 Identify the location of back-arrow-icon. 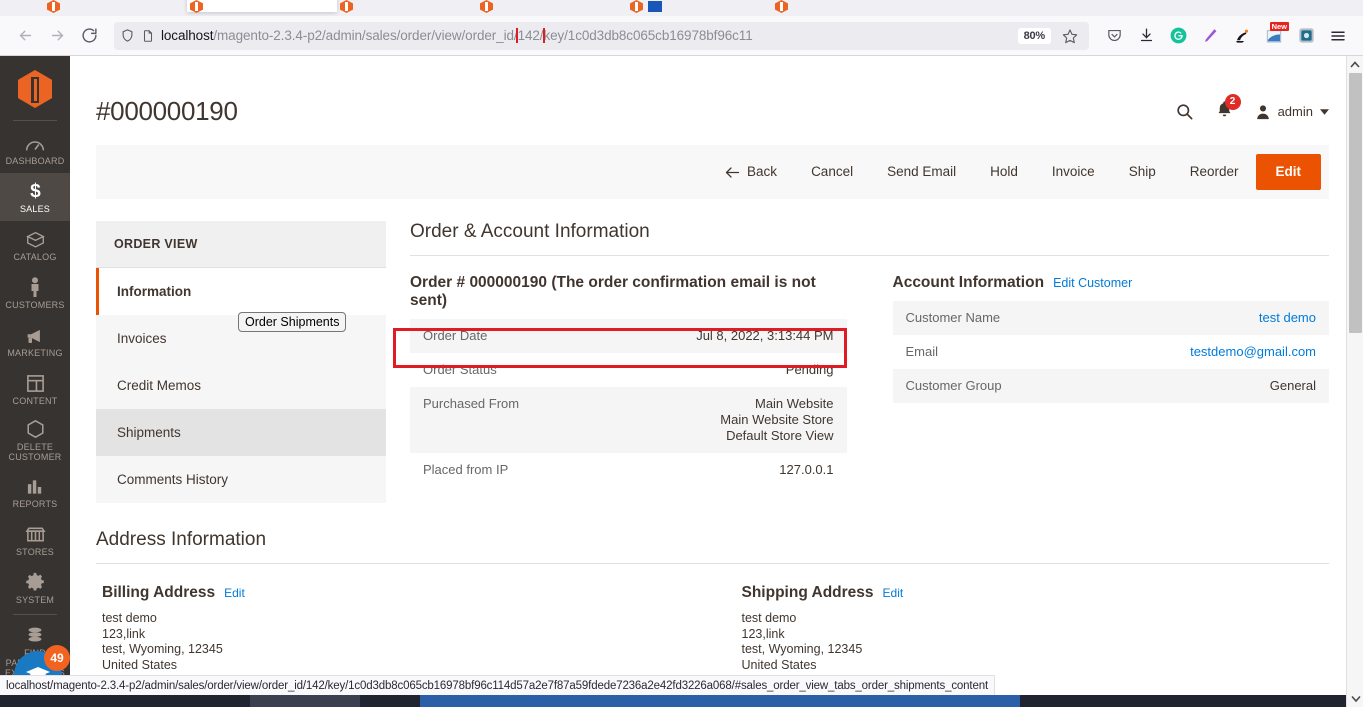
(25, 36).